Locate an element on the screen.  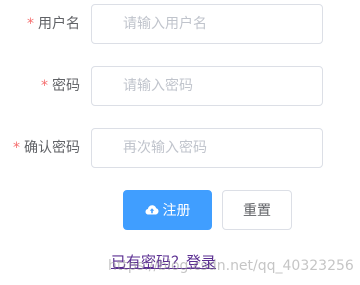
password-input is located at coordinates (207, 86).